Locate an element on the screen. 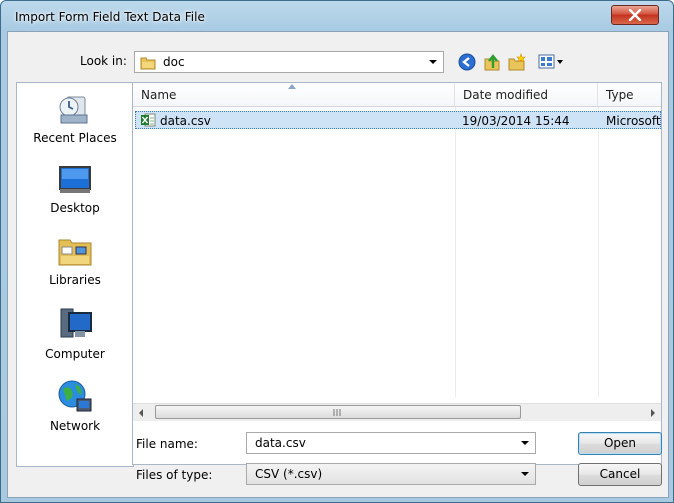  place-computer: Computer is located at coordinates (75, 335).